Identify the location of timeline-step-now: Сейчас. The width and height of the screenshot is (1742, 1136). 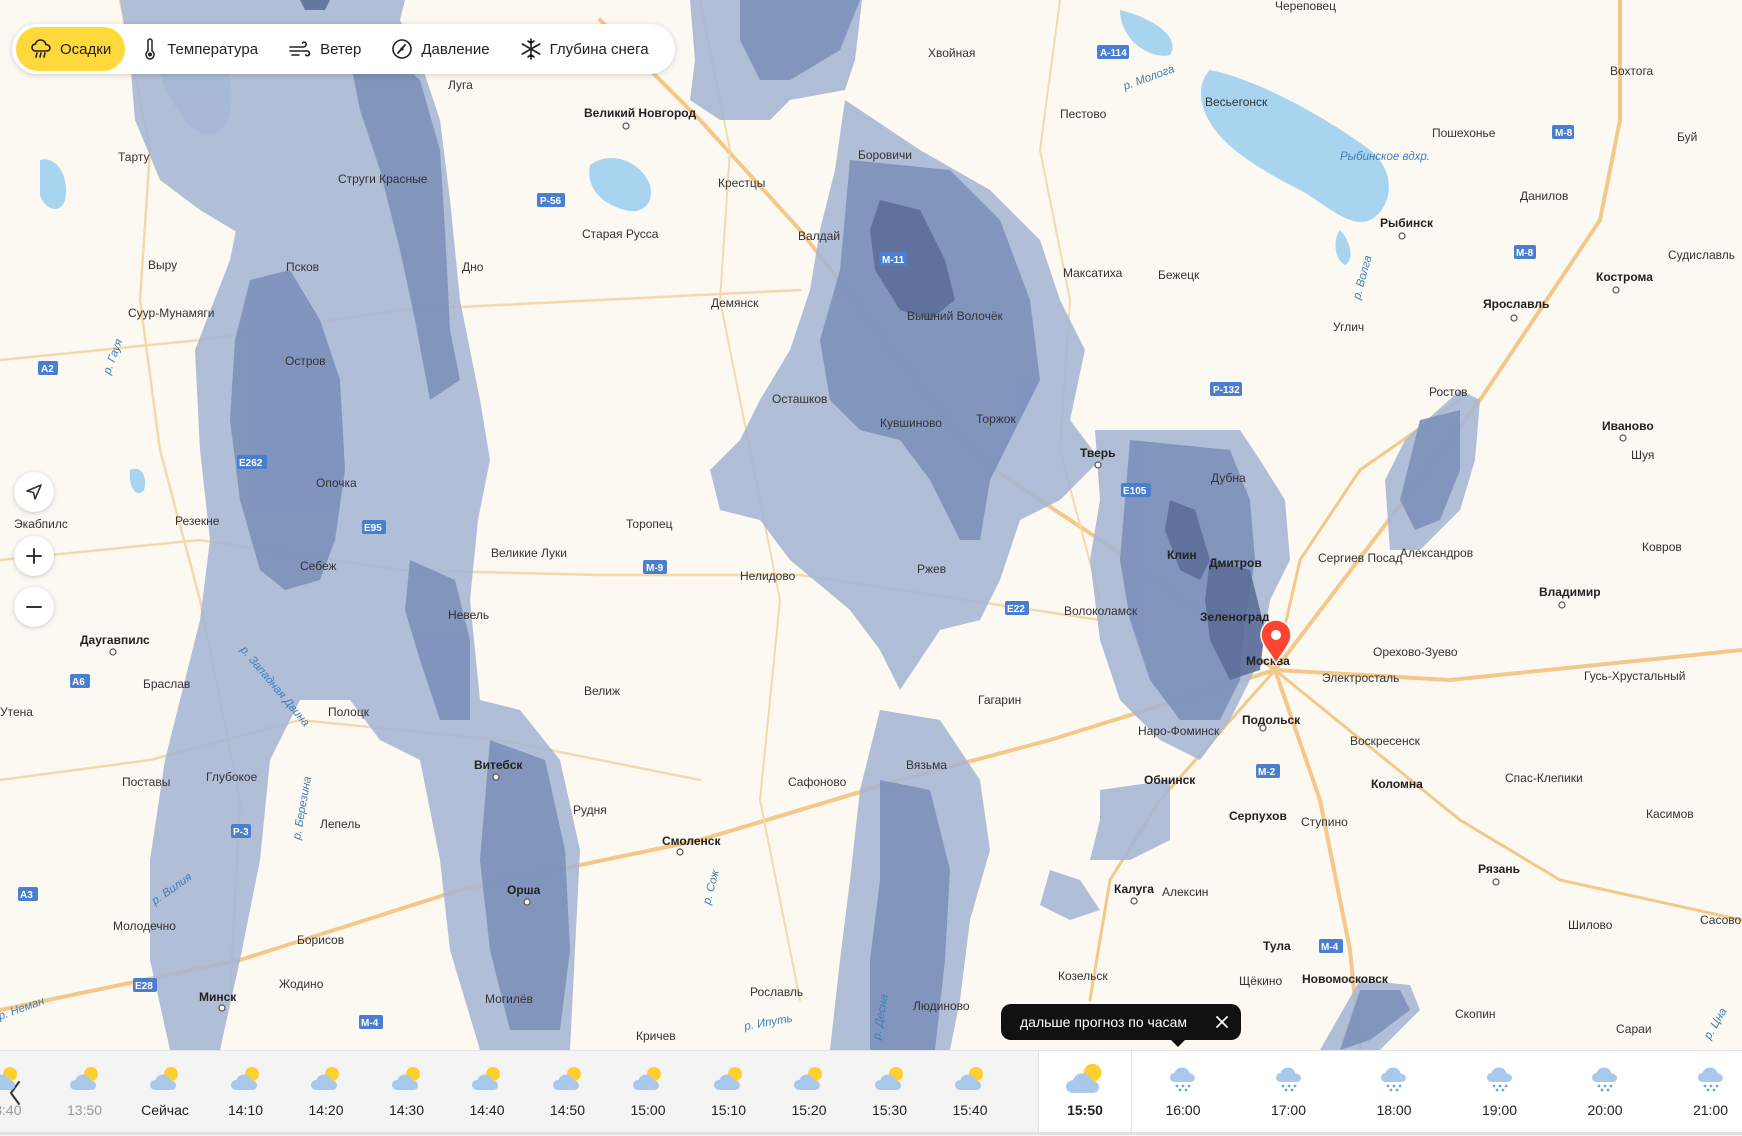
(165, 1093).